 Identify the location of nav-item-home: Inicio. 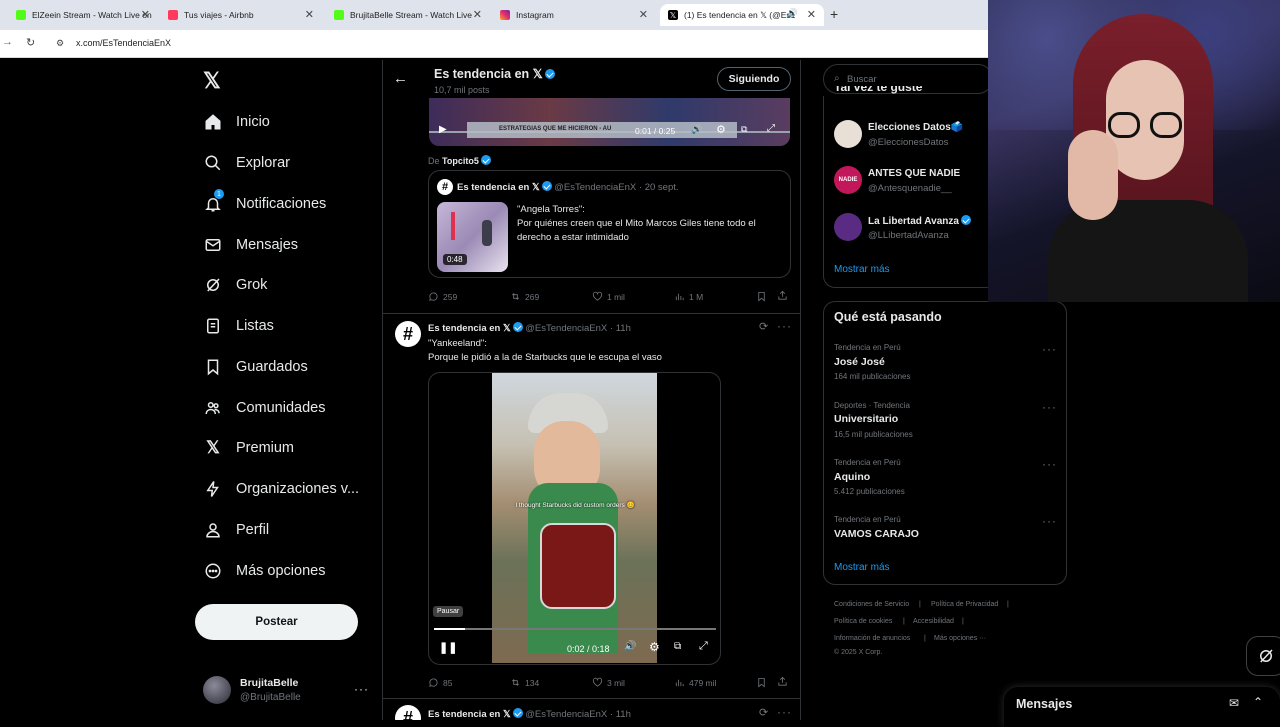
(237, 122).